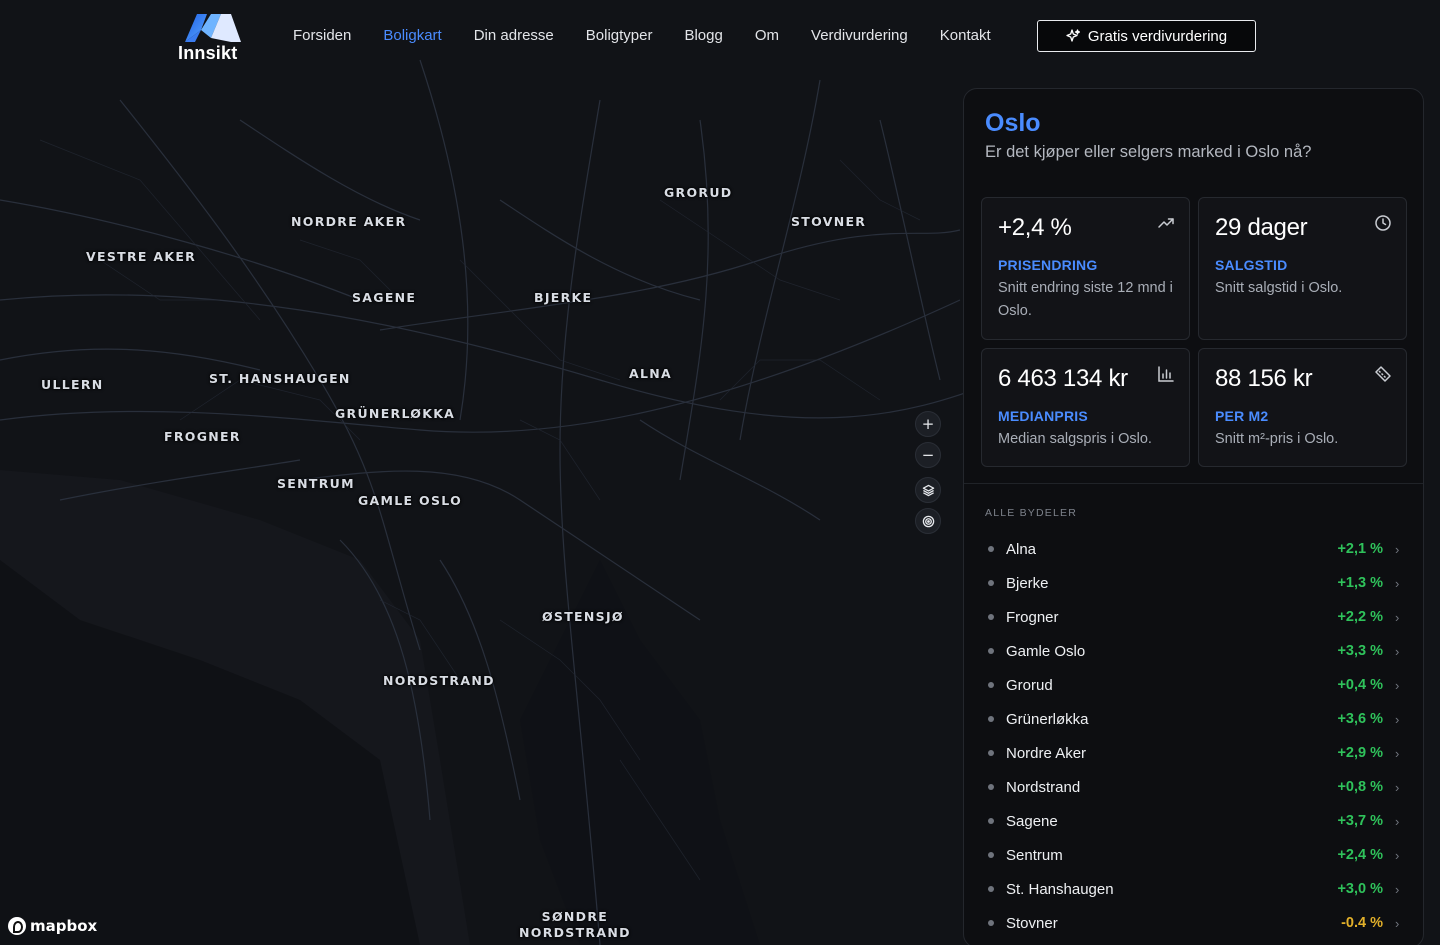 This screenshot has height=945, width=1440. Describe the element at coordinates (1195, 685) in the screenshot. I see `district-row-grorud: Grorud +0,4 % ›` at that location.